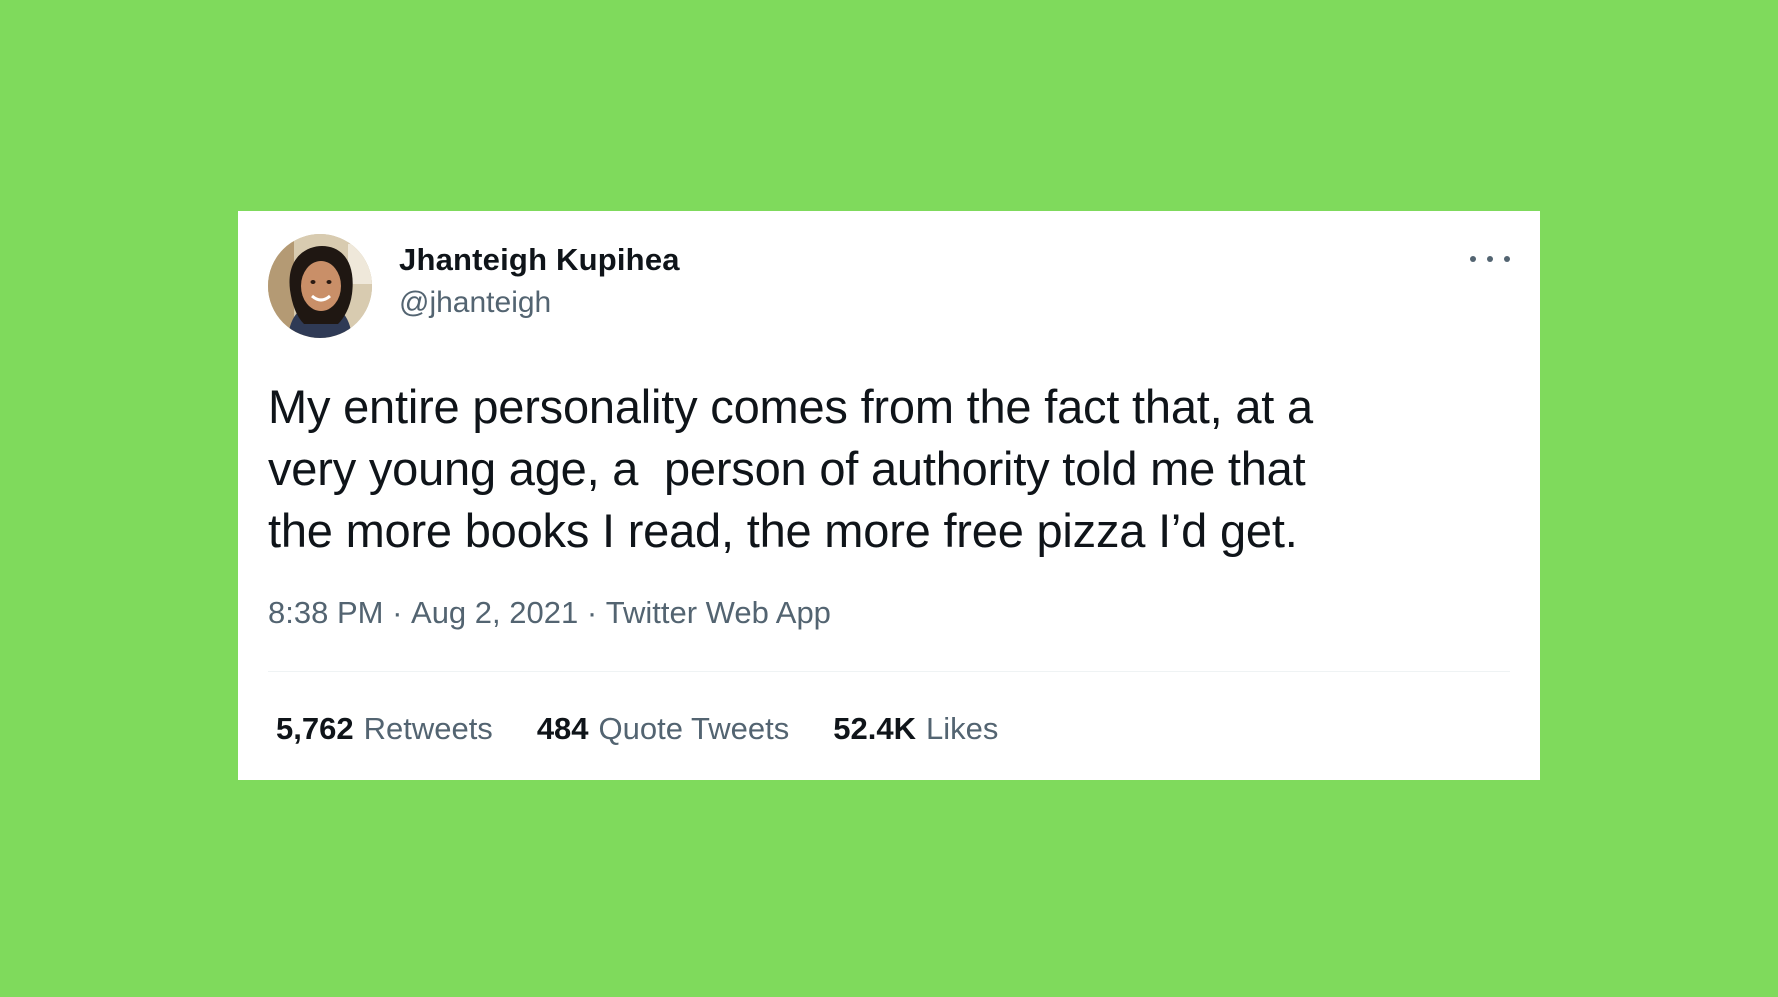 This screenshot has height=997, width=1778. I want to click on more-options-button, so click(1490, 259).